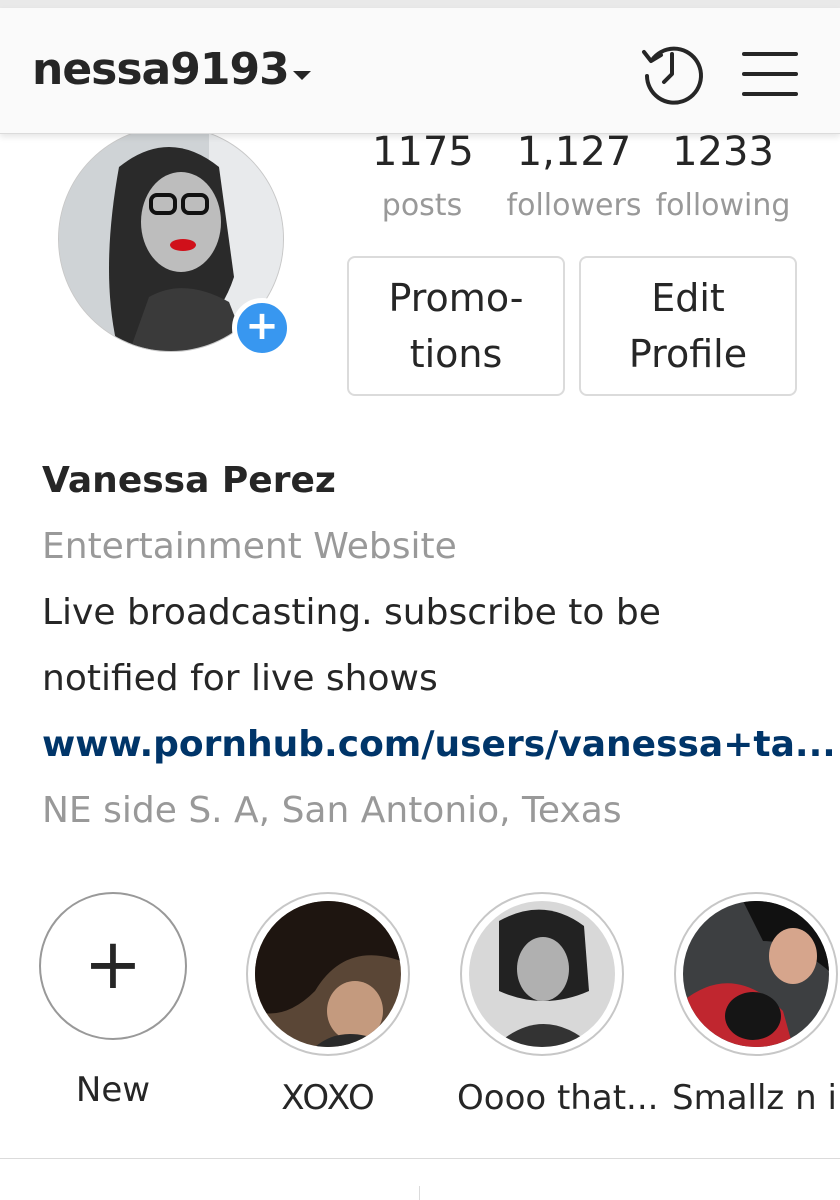 This screenshot has height=1200, width=840. I want to click on full-name: Vanessa Perez, so click(189, 480).